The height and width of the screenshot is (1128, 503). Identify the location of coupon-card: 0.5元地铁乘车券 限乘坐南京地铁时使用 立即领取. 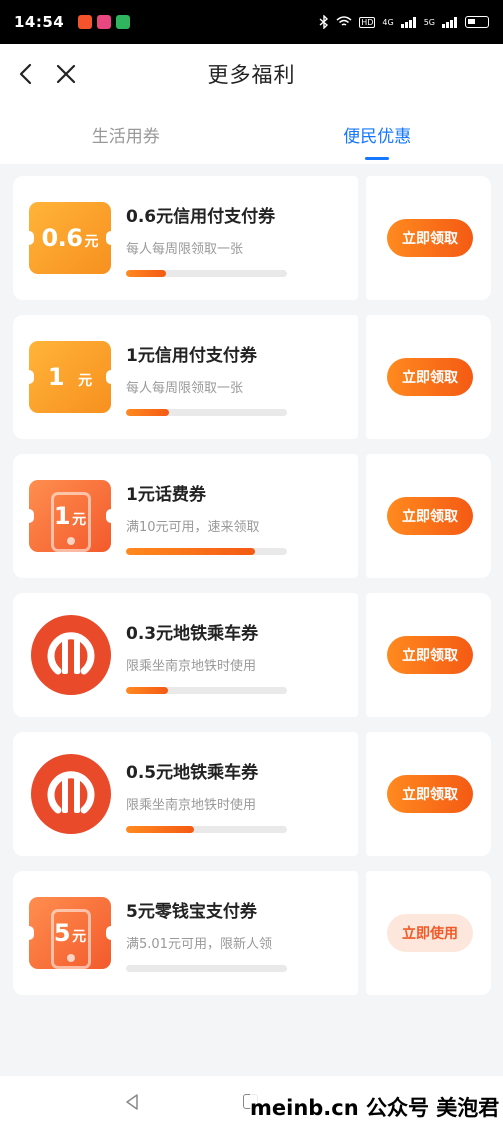
(252, 794).